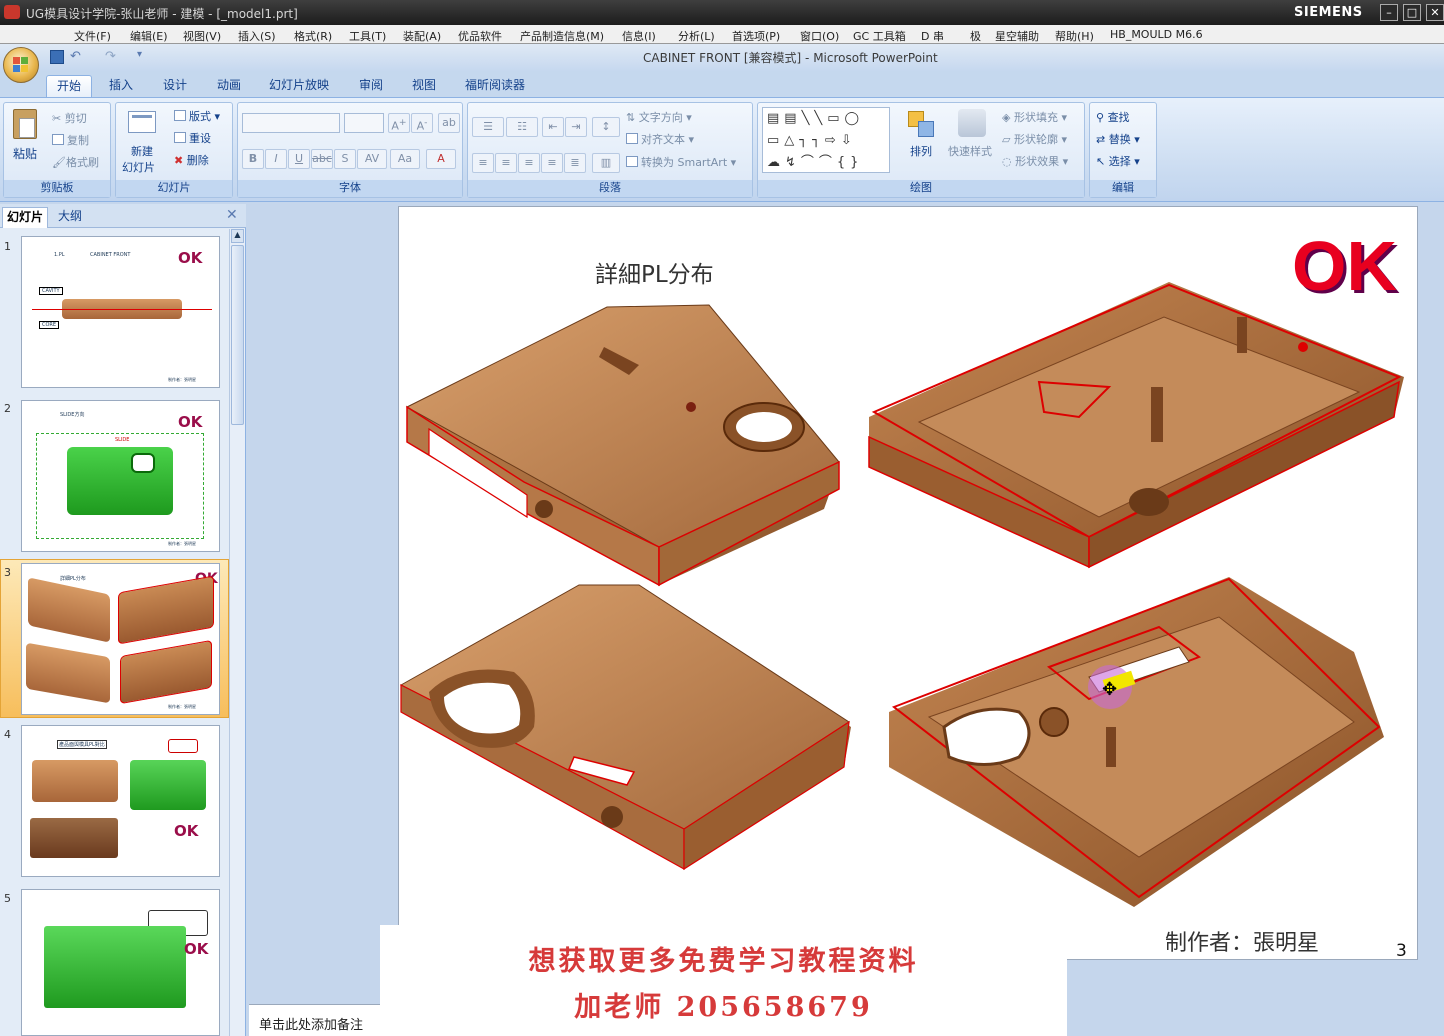  Describe the element at coordinates (237, 632) in the screenshot. I see `slides-scrollbar: ▲` at that location.